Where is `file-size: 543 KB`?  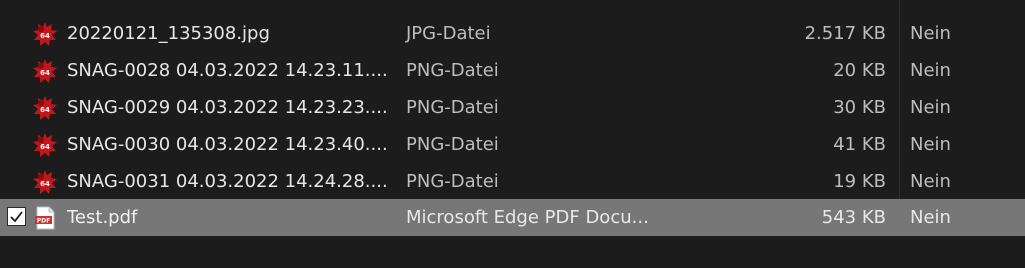
file-size: 543 KB is located at coordinates (853, 217).